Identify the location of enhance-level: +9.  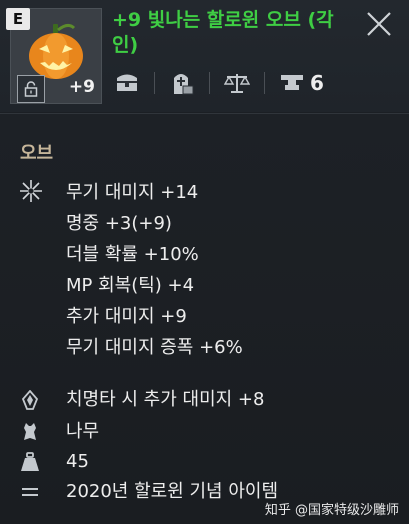
(81, 87).